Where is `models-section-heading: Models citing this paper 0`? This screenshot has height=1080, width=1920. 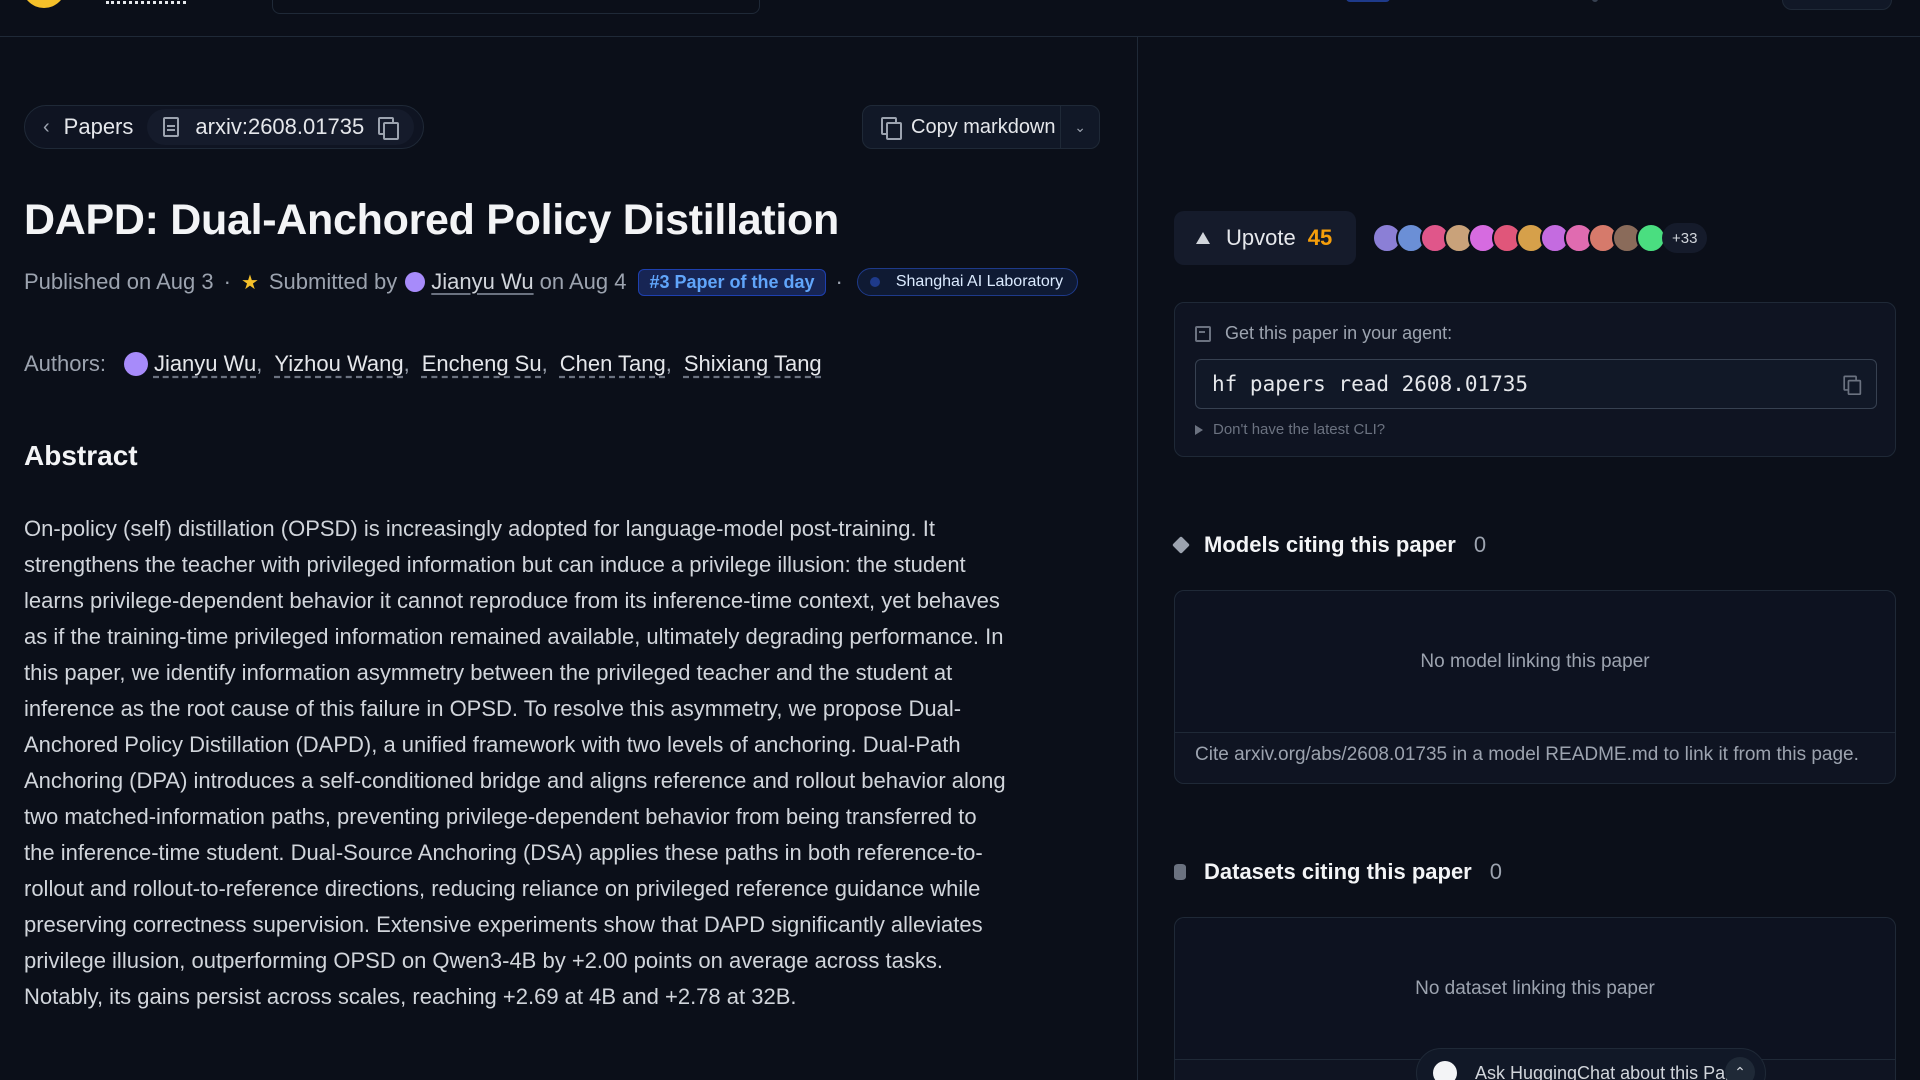
models-section-heading: Models citing this paper 0 is located at coordinates (1329, 545).